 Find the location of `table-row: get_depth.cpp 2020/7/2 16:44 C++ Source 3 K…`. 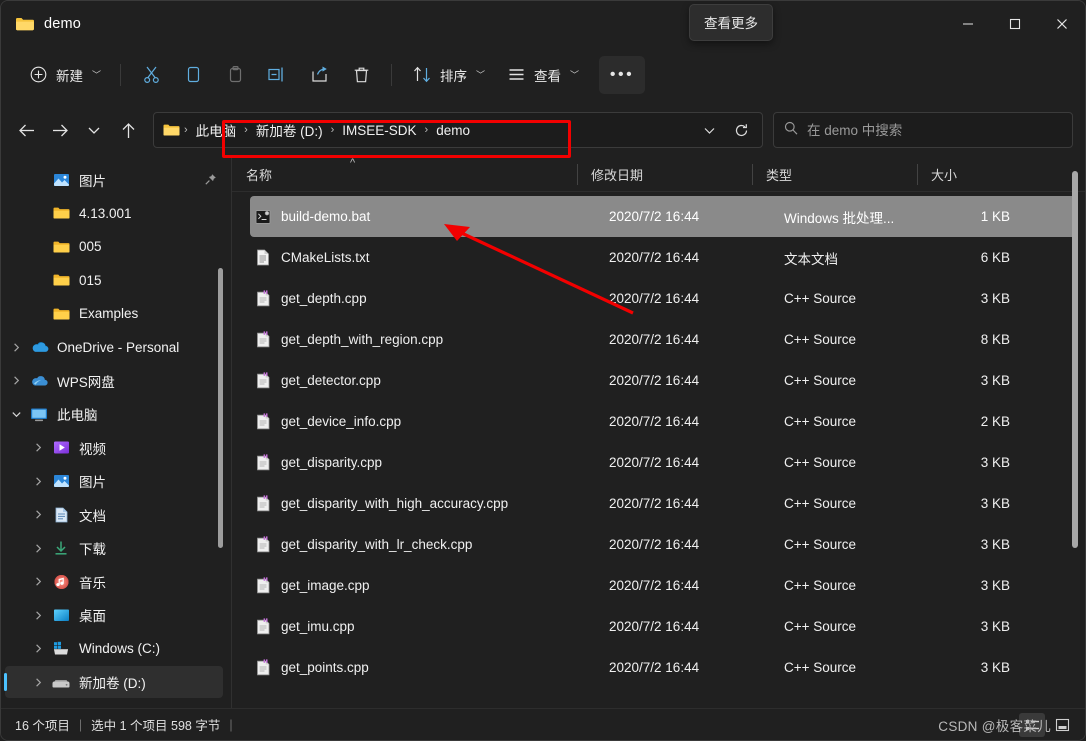

table-row: get_depth.cpp 2020/7/2 16:44 C++ Source 3 K… is located at coordinates (663, 298).